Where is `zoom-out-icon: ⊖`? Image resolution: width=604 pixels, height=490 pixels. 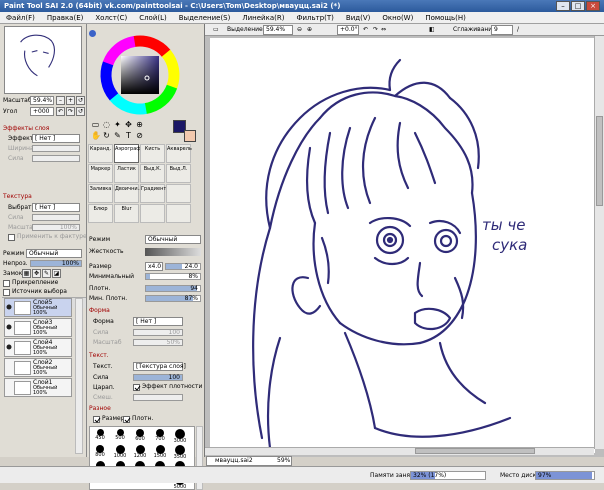 zoom-out-icon: ⊖ is located at coordinates (299, 30).